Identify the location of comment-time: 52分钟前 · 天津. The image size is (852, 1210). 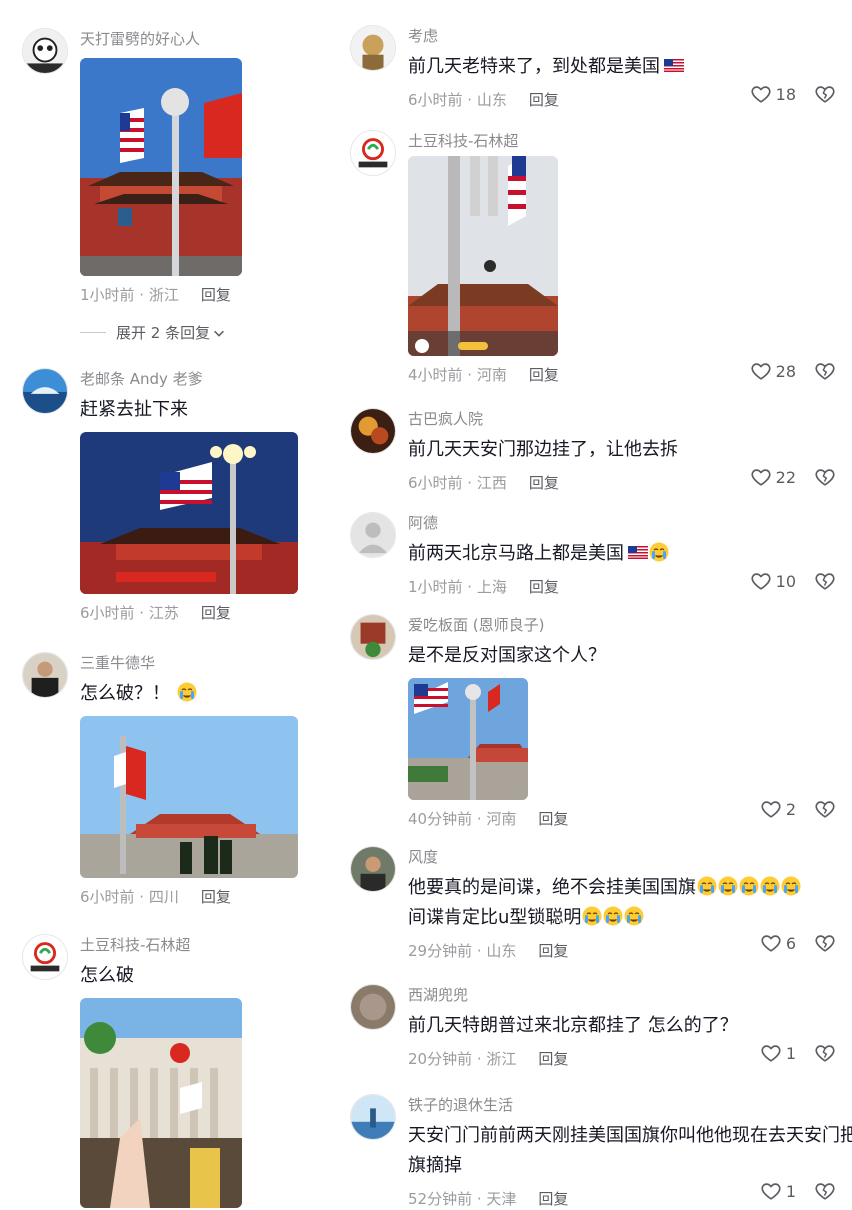
(462, 1199).